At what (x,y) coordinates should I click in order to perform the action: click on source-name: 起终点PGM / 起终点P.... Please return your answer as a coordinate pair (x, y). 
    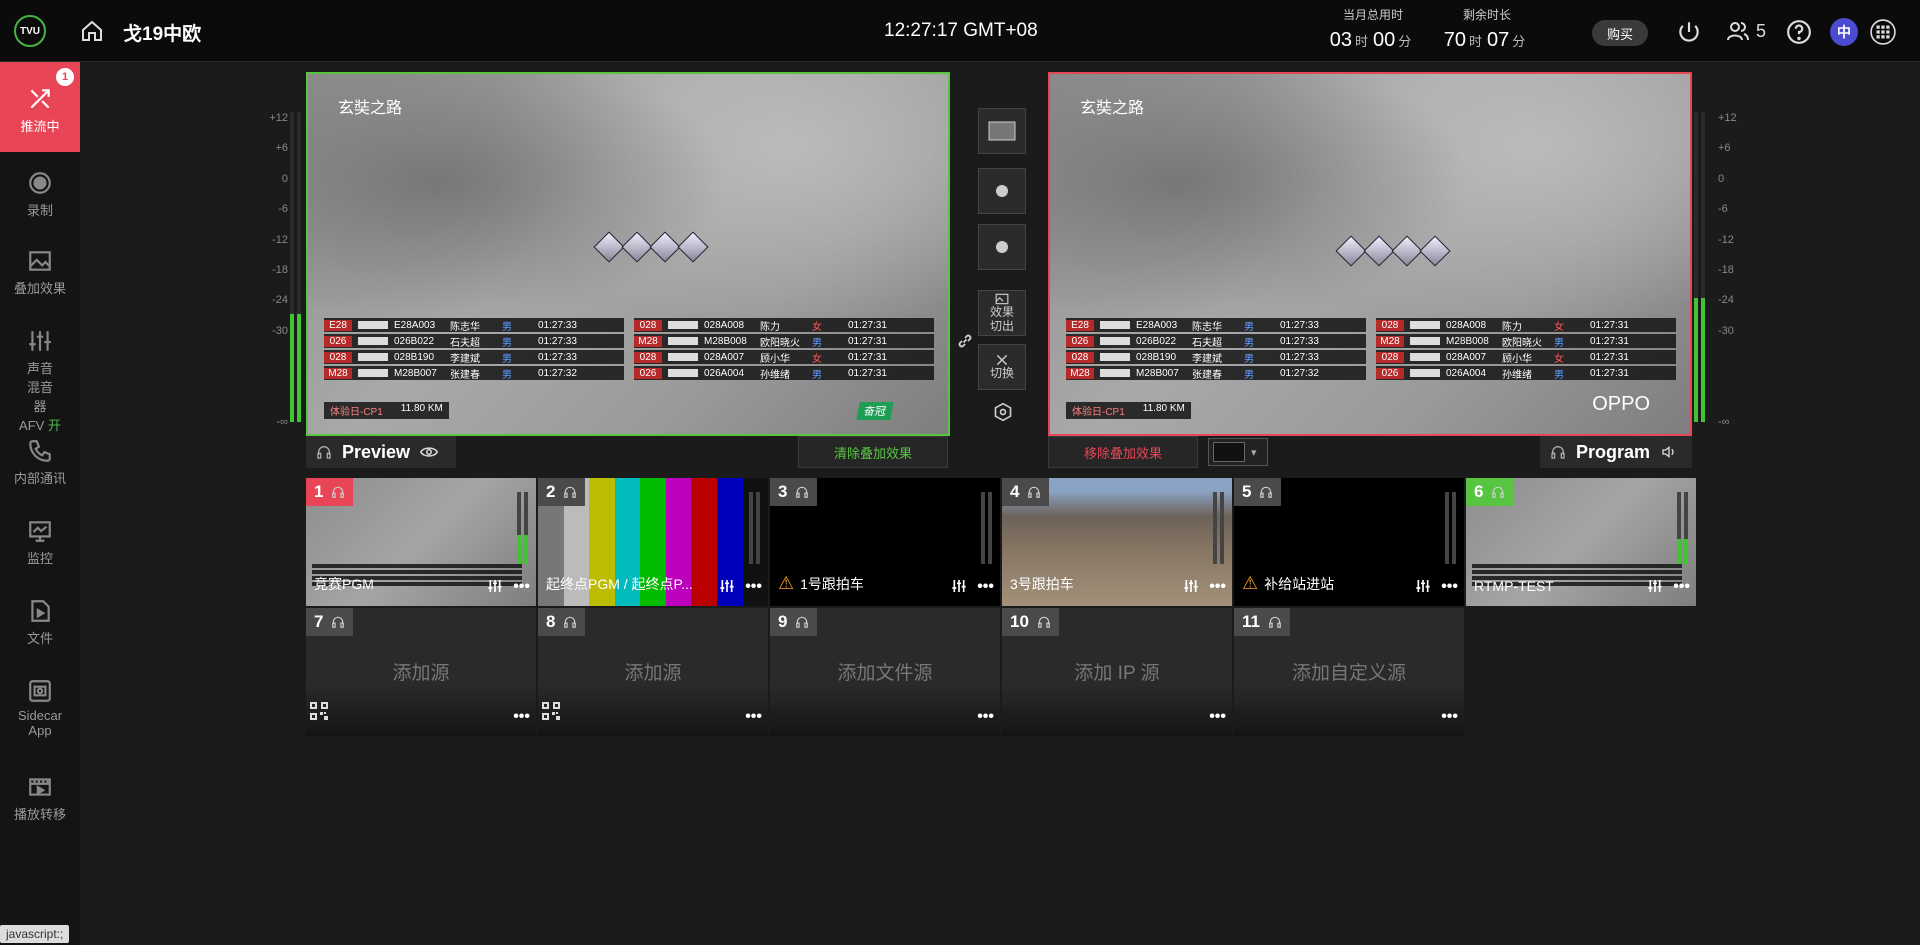
    Looking at the image, I should click on (619, 584).